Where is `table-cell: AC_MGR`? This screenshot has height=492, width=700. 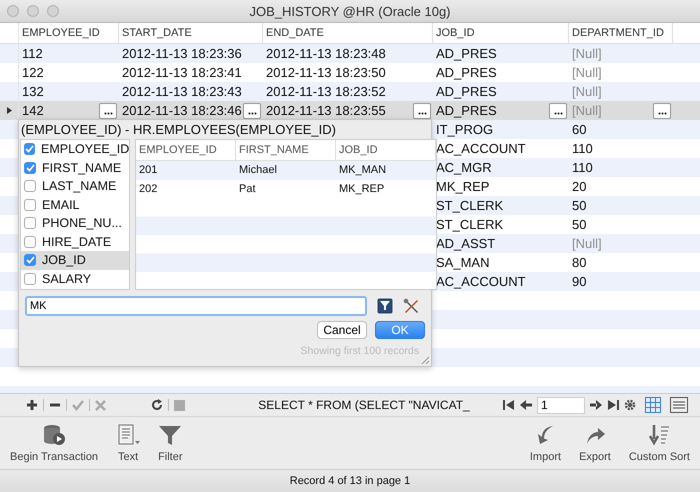 table-cell: AC_MGR is located at coordinates (464, 167).